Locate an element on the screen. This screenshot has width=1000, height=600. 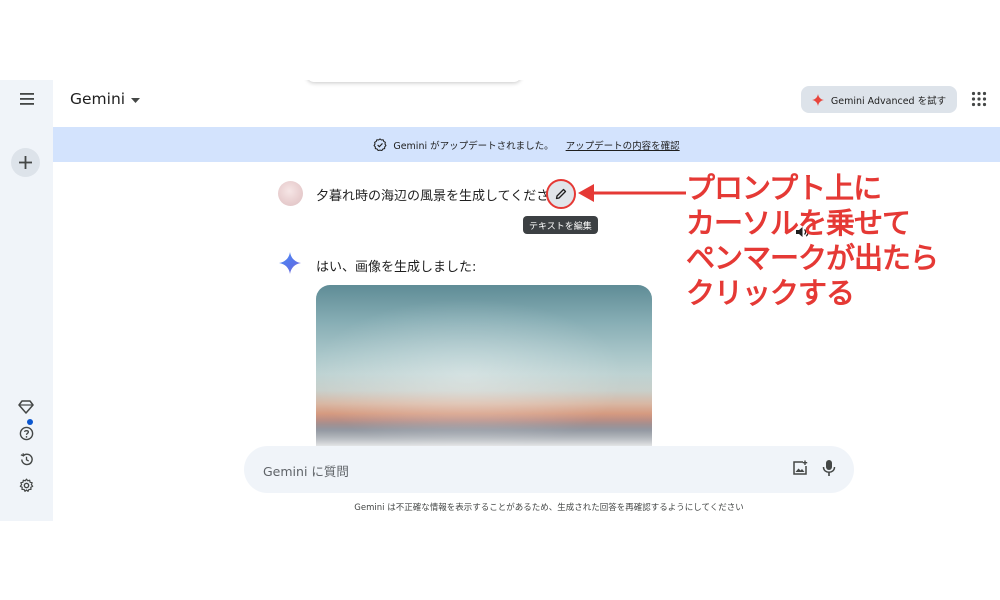
prompt-input-placeholder: Gemini に質問 is located at coordinates (306, 470).